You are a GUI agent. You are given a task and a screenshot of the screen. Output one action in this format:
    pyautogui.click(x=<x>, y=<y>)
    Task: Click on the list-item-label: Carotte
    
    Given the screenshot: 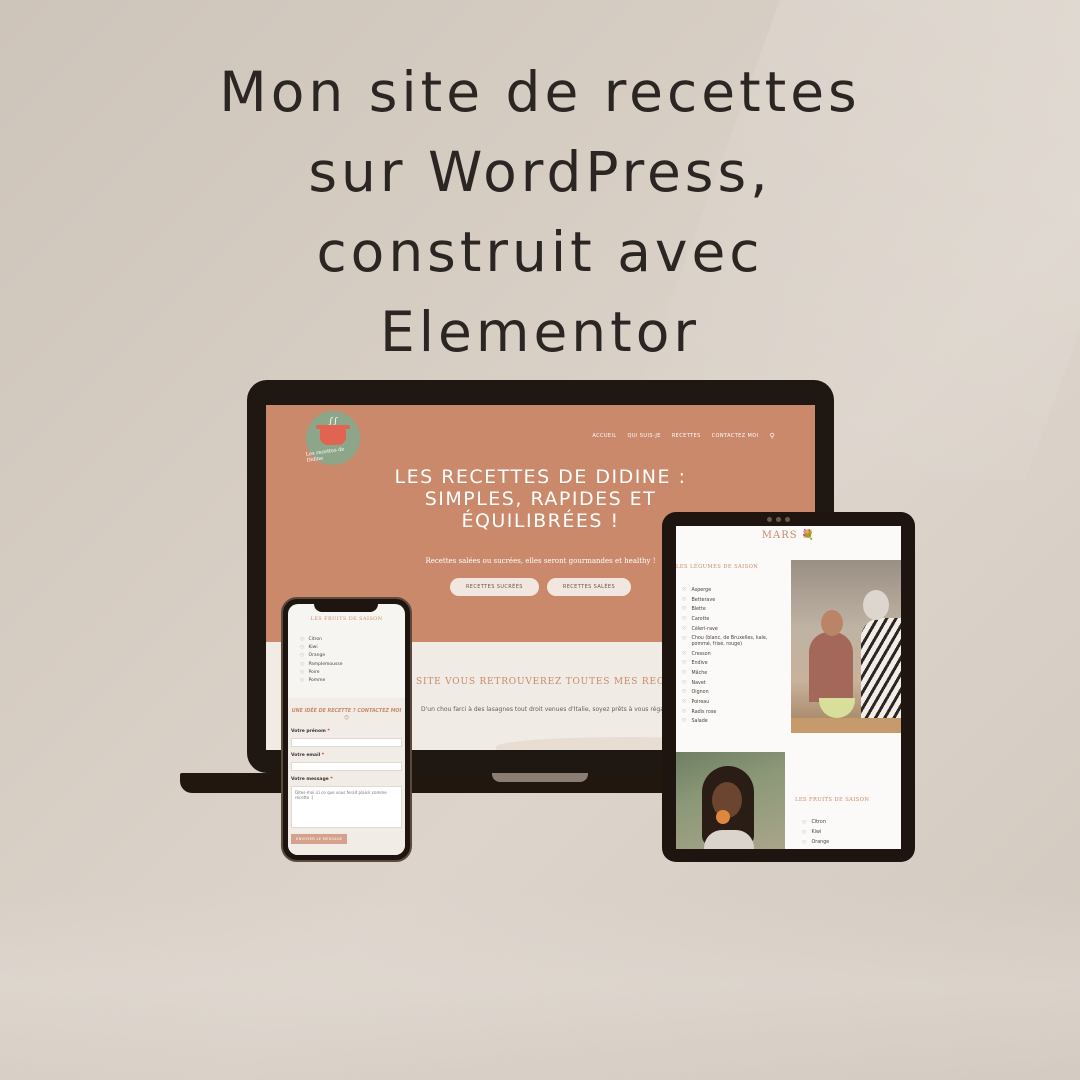 What is the action you would take?
    pyautogui.click(x=700, y=620)
    